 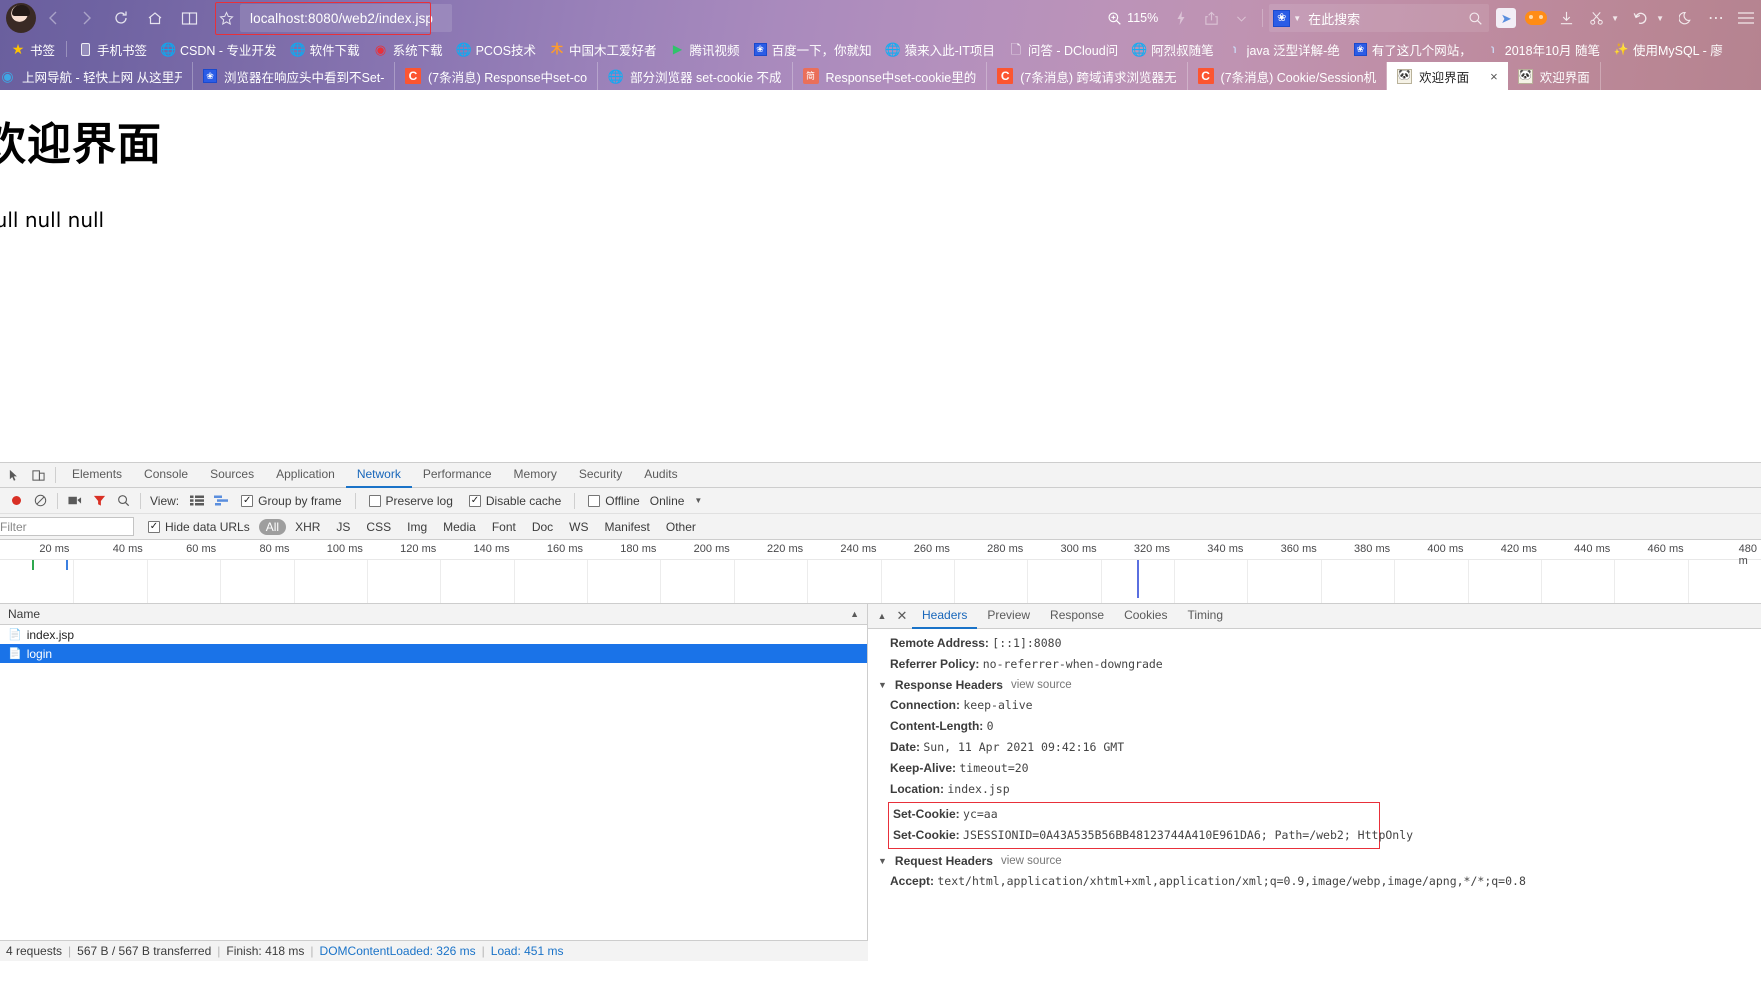 I want to click on throttling-caret-icon: ▼, so click(x=698, y=500).